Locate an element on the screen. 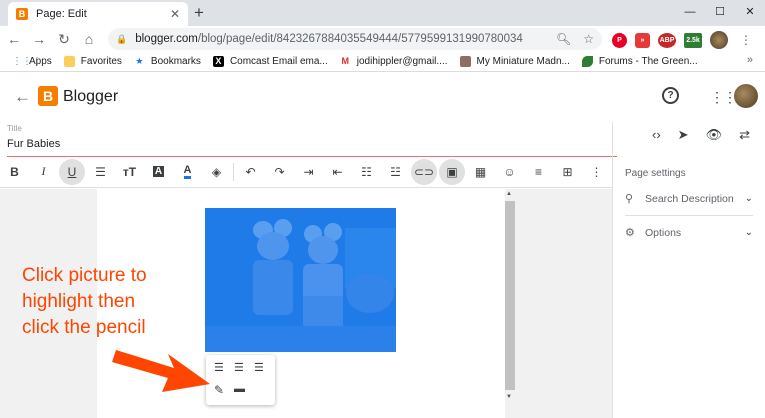  italic-icon: I is located at coordinates (43, 172).